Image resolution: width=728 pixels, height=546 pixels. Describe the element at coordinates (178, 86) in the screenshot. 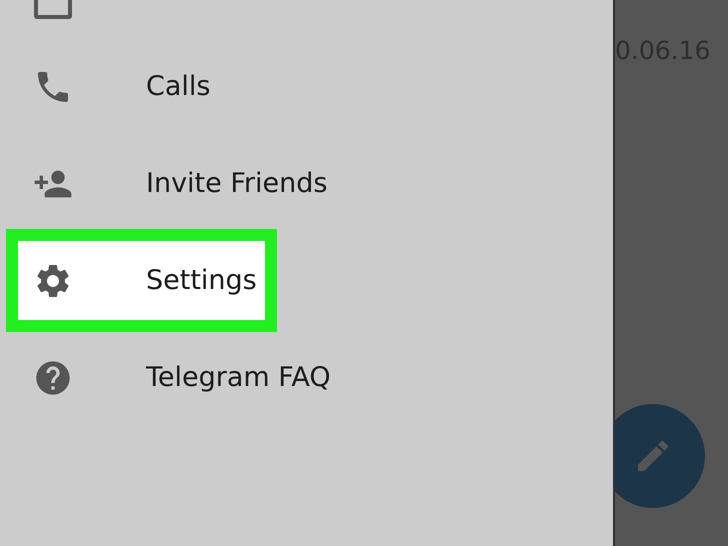

I see `menu-item: Calls` at that location.